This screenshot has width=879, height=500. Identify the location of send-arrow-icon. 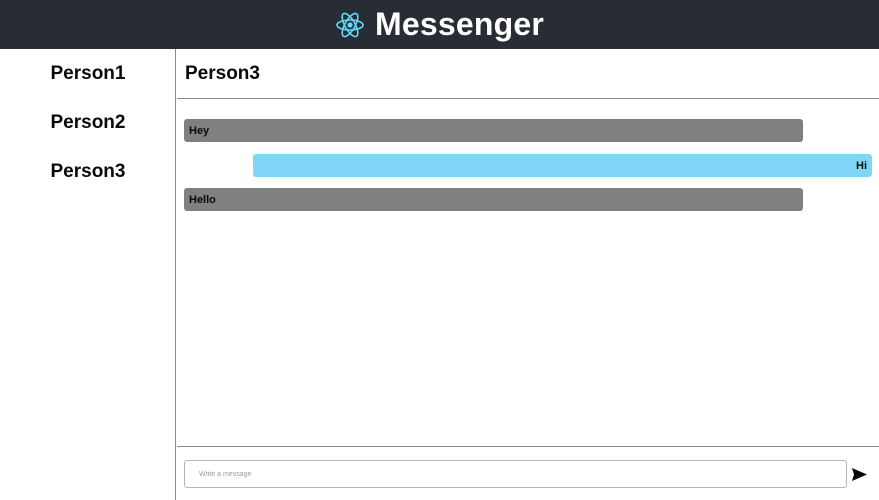
(859, 474).